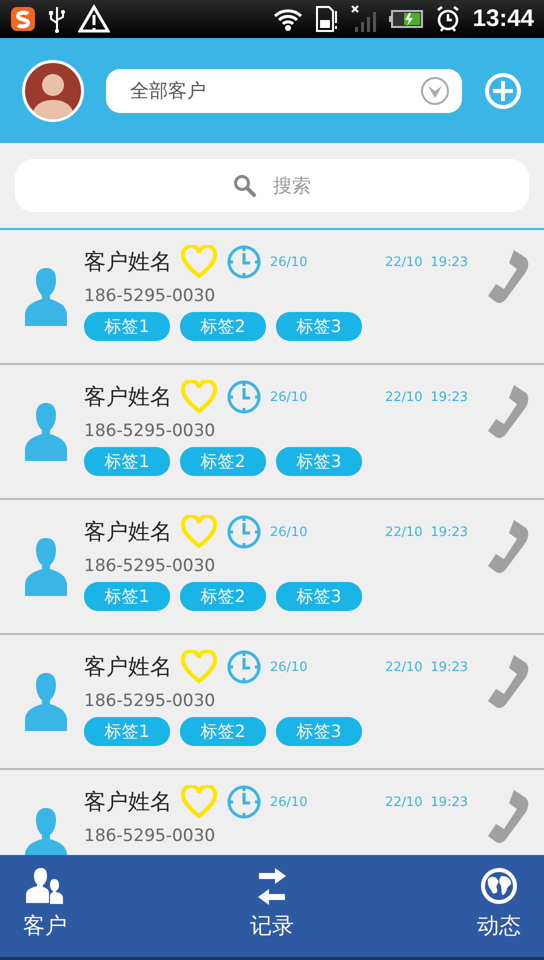  I want to click on sd-card-icon, so click(326, 19).